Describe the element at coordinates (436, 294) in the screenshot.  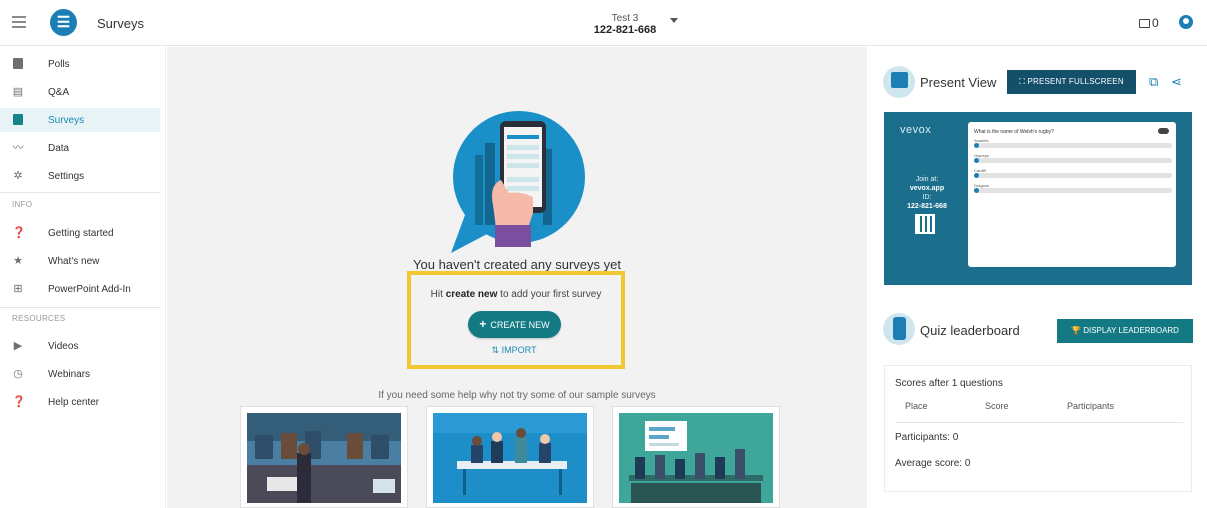
I see `hint-prefix: Hit` at that location.